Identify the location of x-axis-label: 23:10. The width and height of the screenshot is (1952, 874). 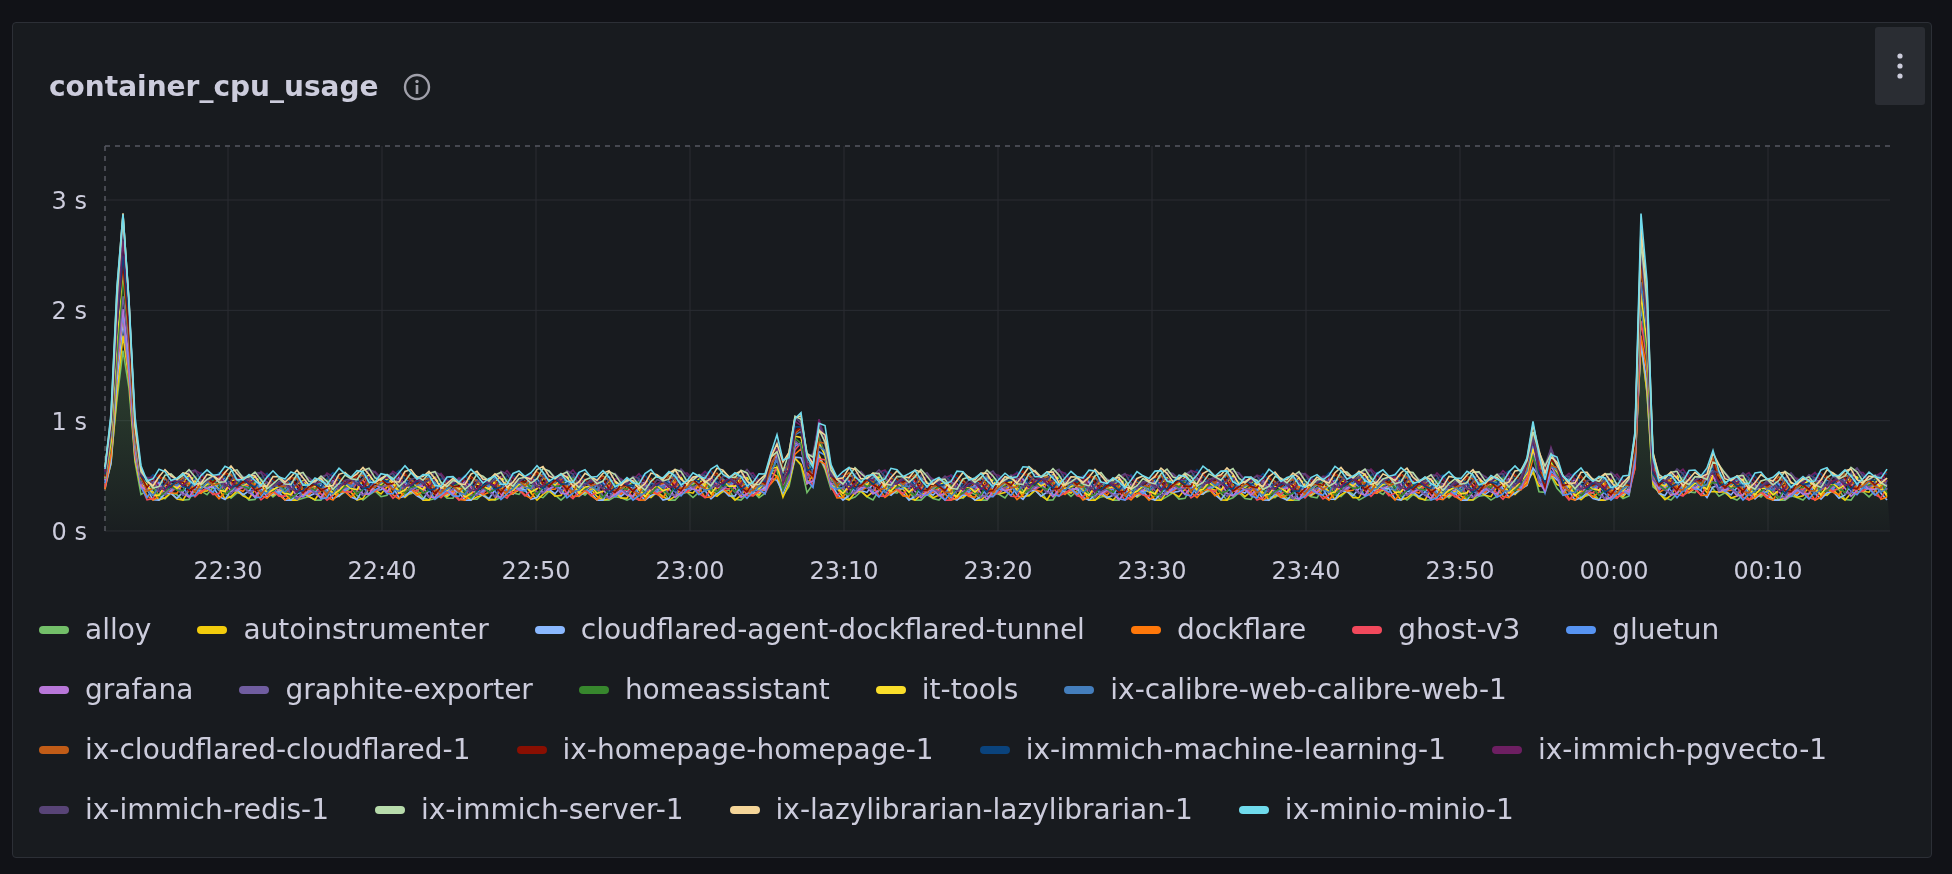
(844, 571).